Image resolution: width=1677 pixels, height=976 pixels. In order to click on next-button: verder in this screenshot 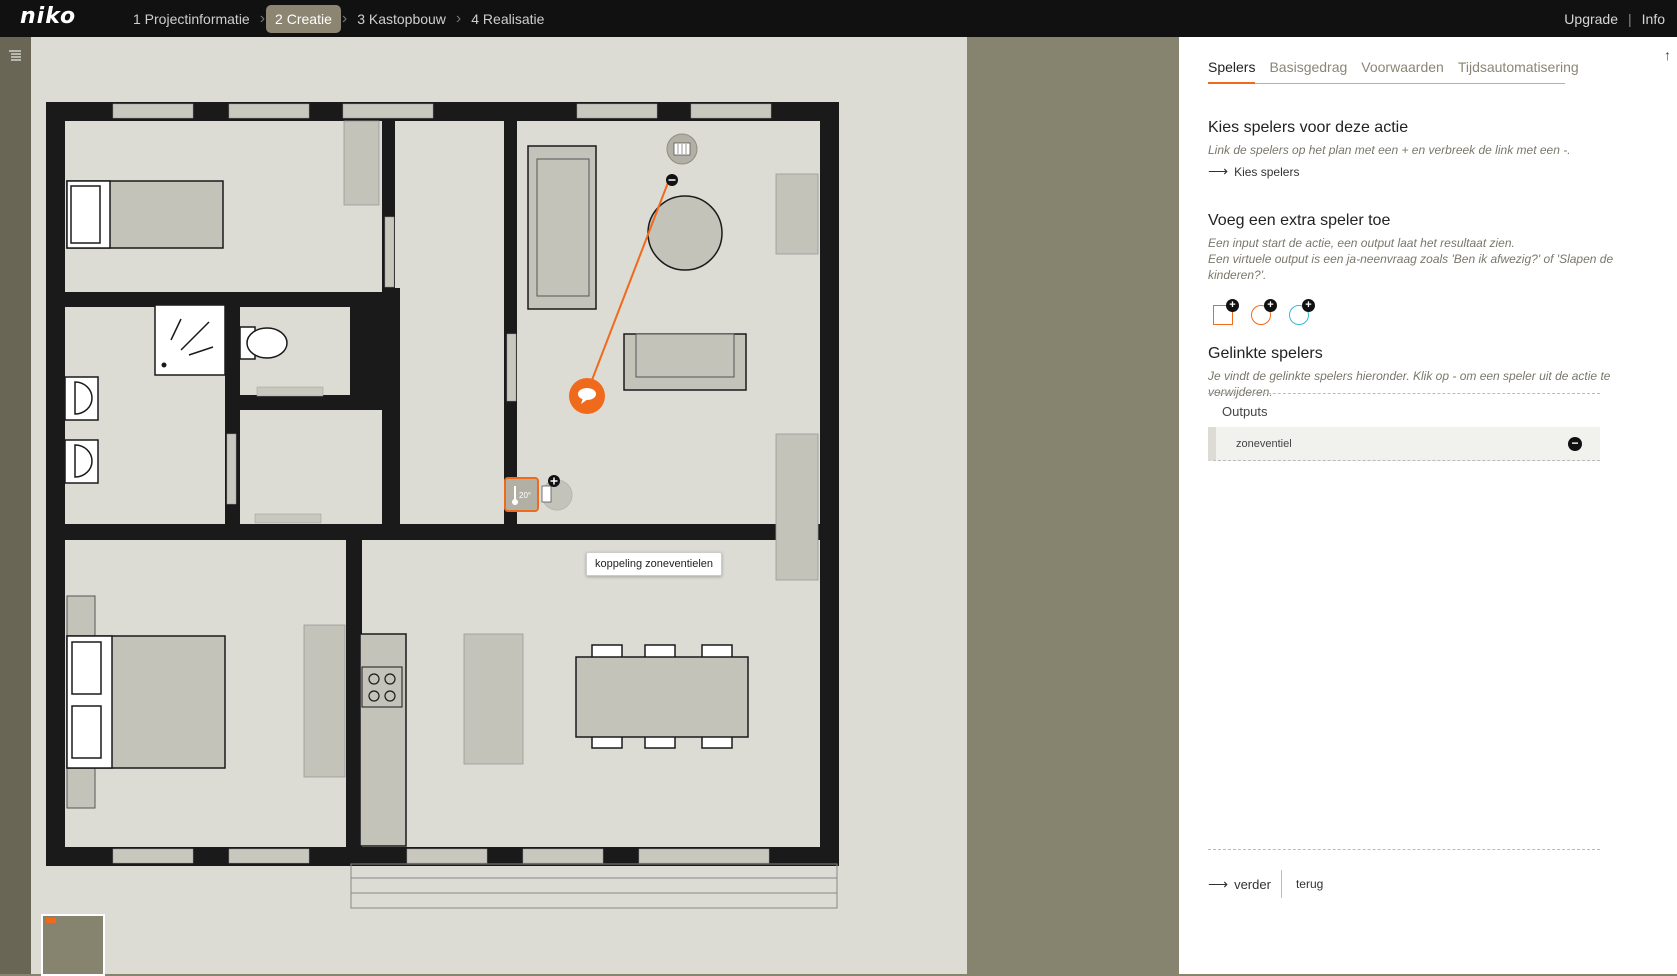, I will do `click(1252, 884)`.